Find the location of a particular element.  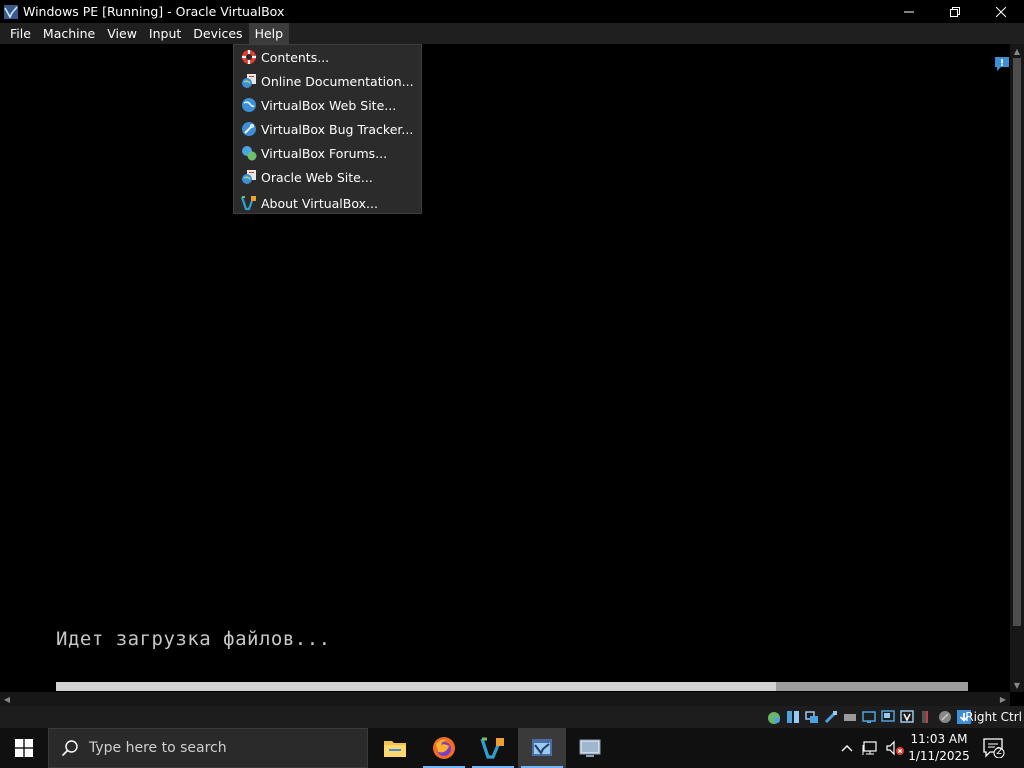

volume-tray-button is located at coordinates (895, 748).